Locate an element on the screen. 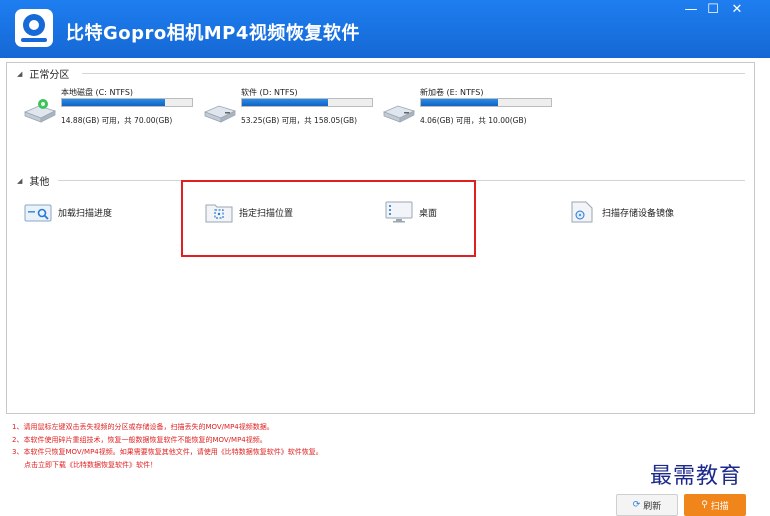 The height and width of the screenshot is (516, 770). scan-button: ⚲ 扫描 is located at coordinates (715, 505).